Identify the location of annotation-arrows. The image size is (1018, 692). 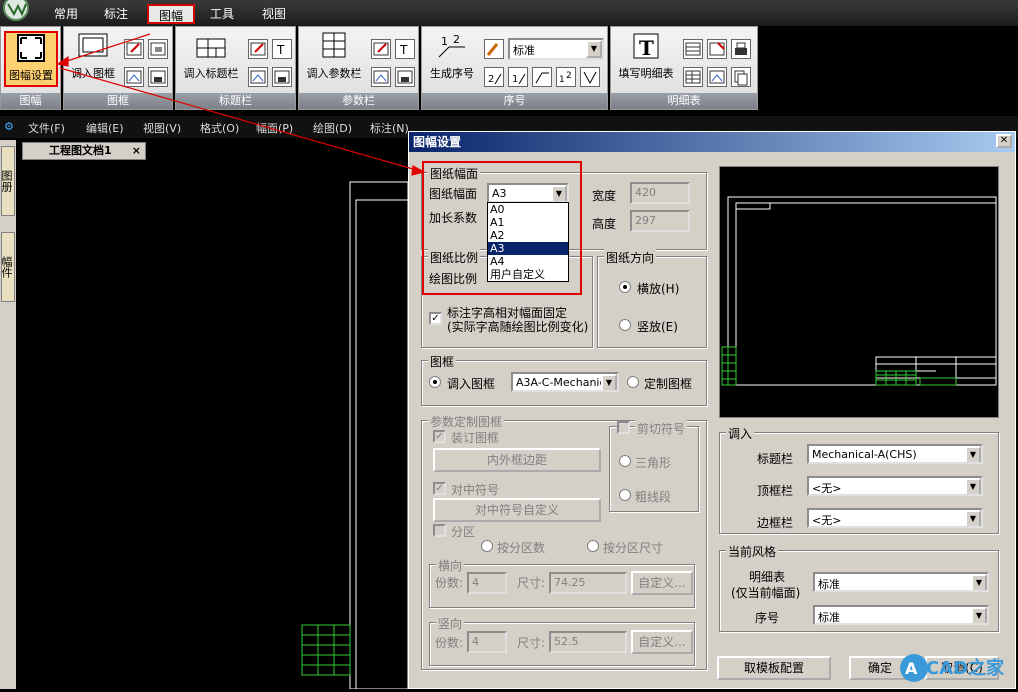
(241, 104).